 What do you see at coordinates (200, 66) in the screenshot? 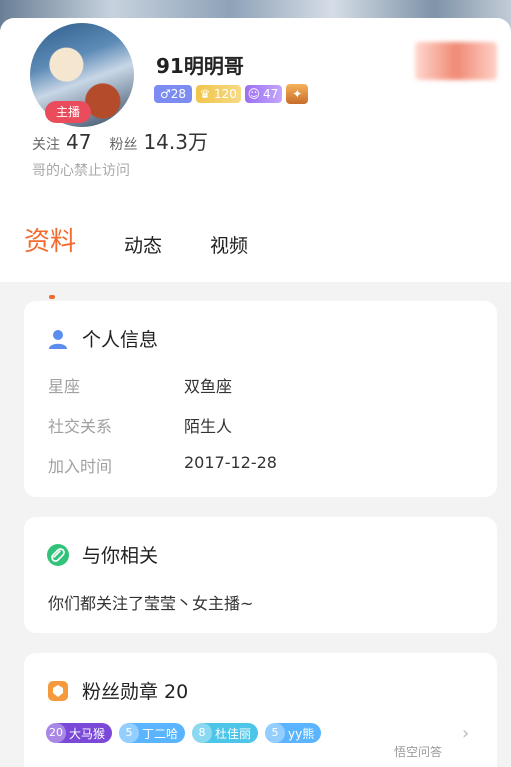
I see `user-name: 91明明哥` at bounding box center [200, 66].